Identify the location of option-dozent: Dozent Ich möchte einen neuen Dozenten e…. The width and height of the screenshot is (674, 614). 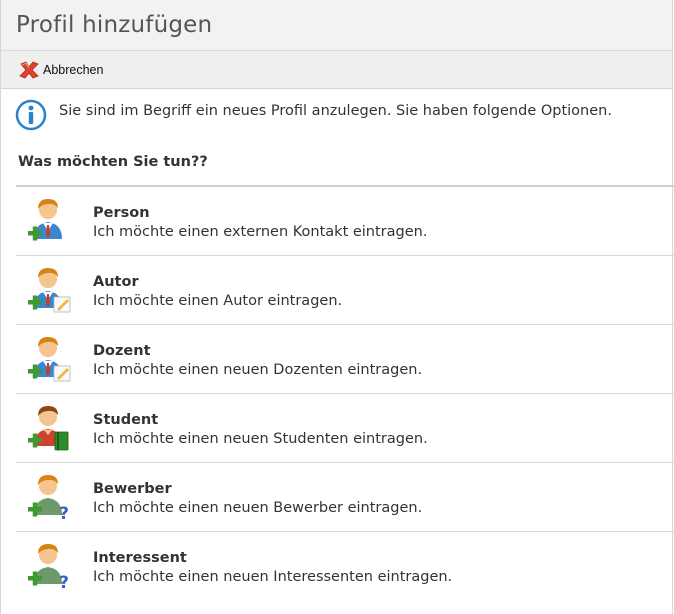
(345, 359).